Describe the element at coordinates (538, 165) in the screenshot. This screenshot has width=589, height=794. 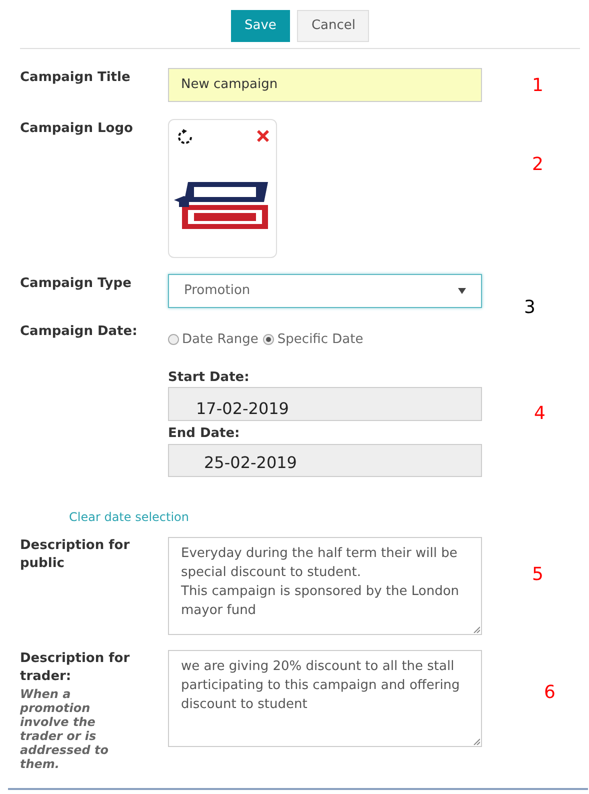
I see `annotation-number: 2` at that location.